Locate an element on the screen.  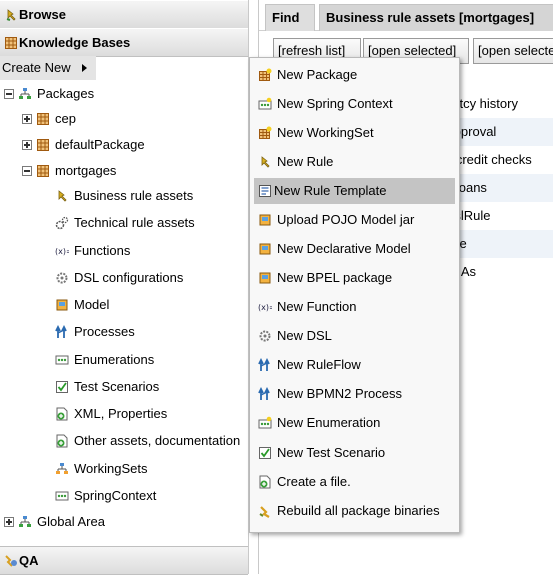
process-arrows-icon is located at coordinates (62, 331).